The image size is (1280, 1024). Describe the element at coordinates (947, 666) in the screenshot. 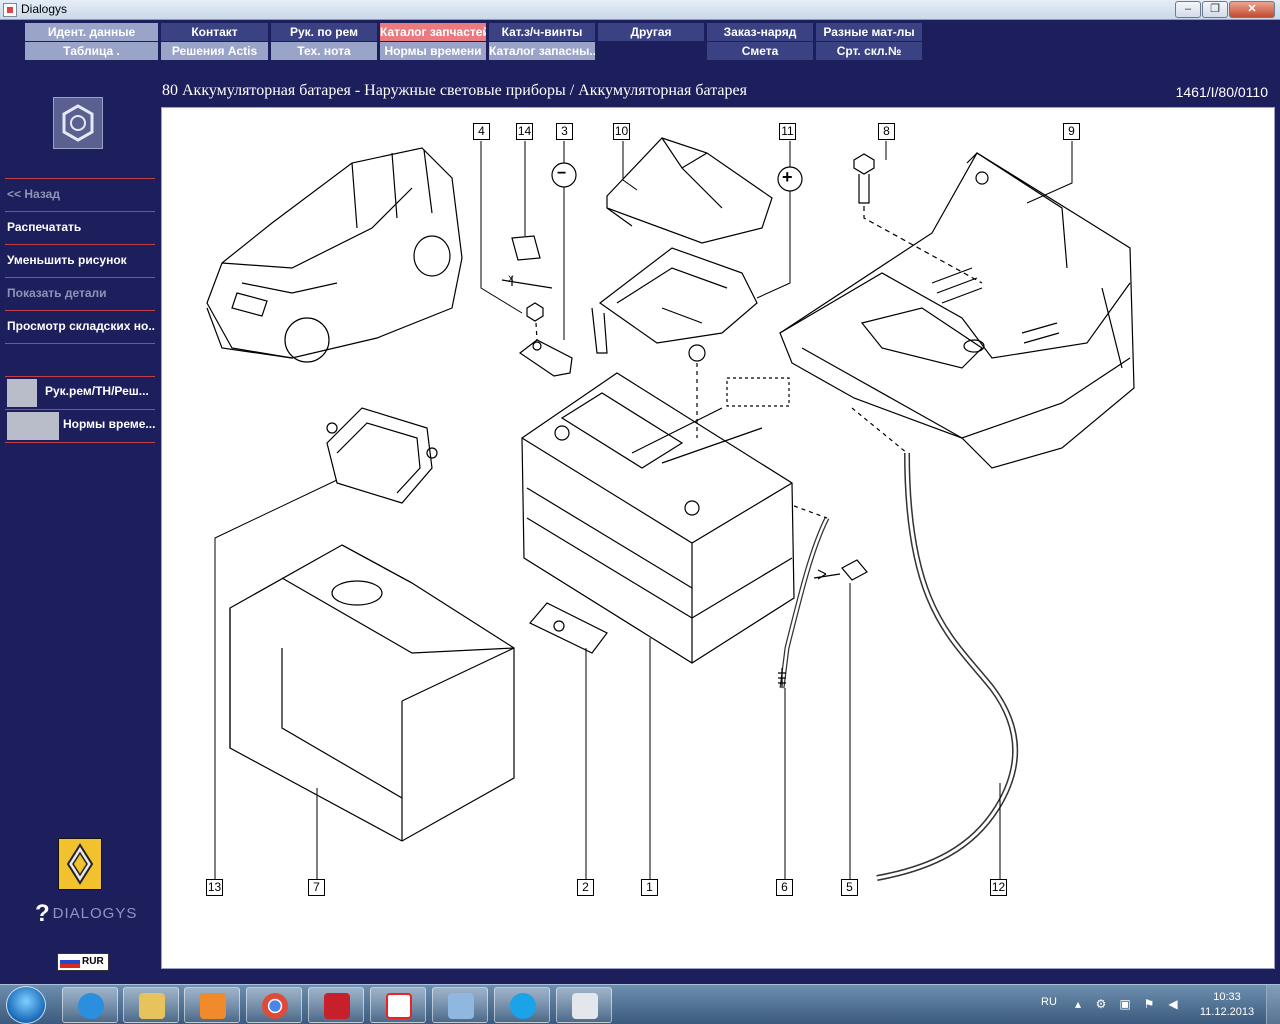

I see `vent-hose` at that location.